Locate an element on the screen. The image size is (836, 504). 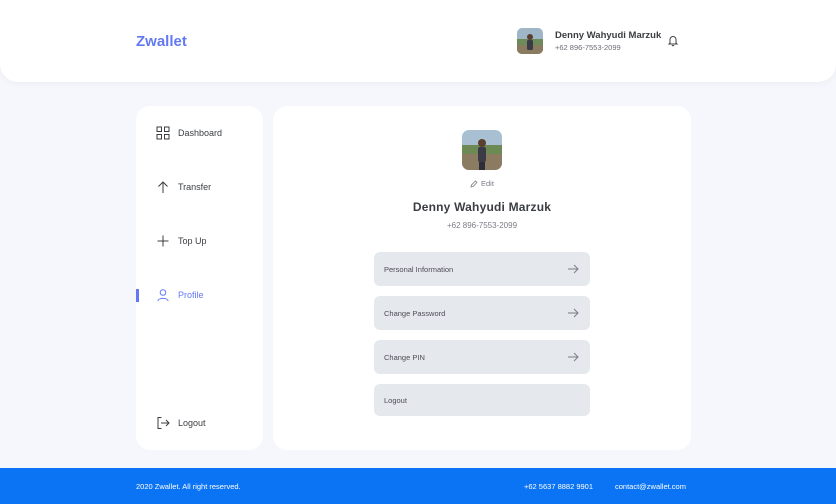
change-password-button: Change Password is located at coordinates (482, 313).